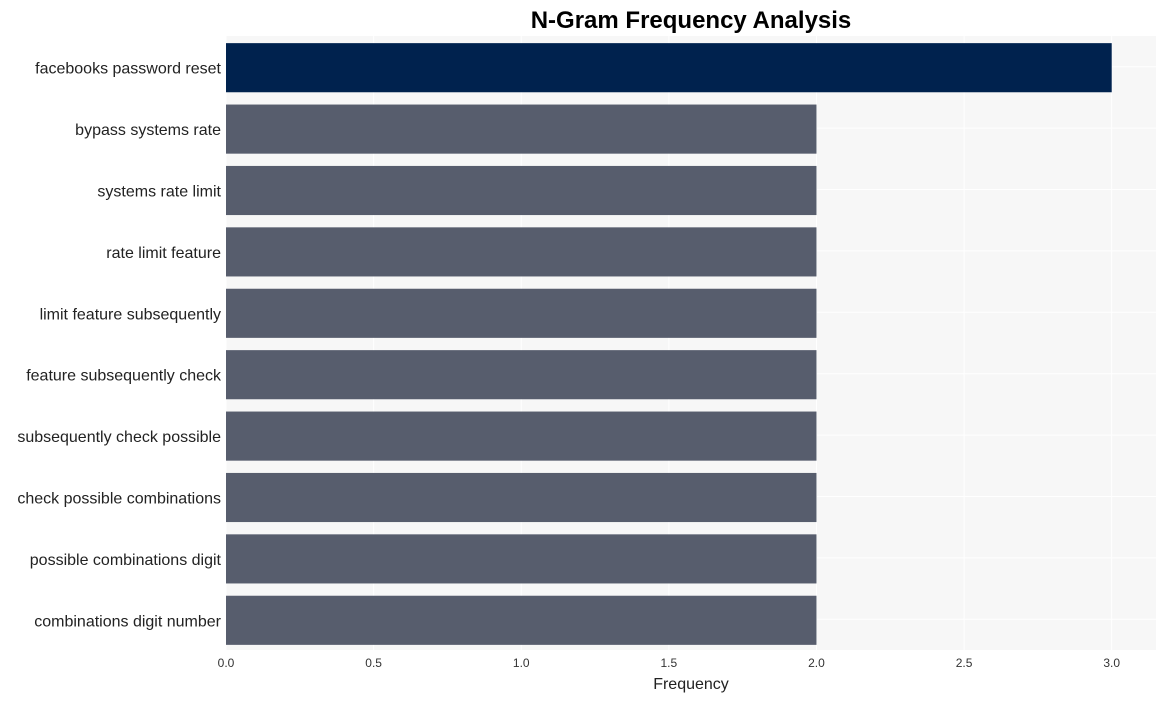 Image resolution: width=1166 pixels, height=701 pixels. What do you see at coordinates (124, 376) in the screenshot?
I see `y-tick-label: feature subsequently check` at bounding box center [124, 376].